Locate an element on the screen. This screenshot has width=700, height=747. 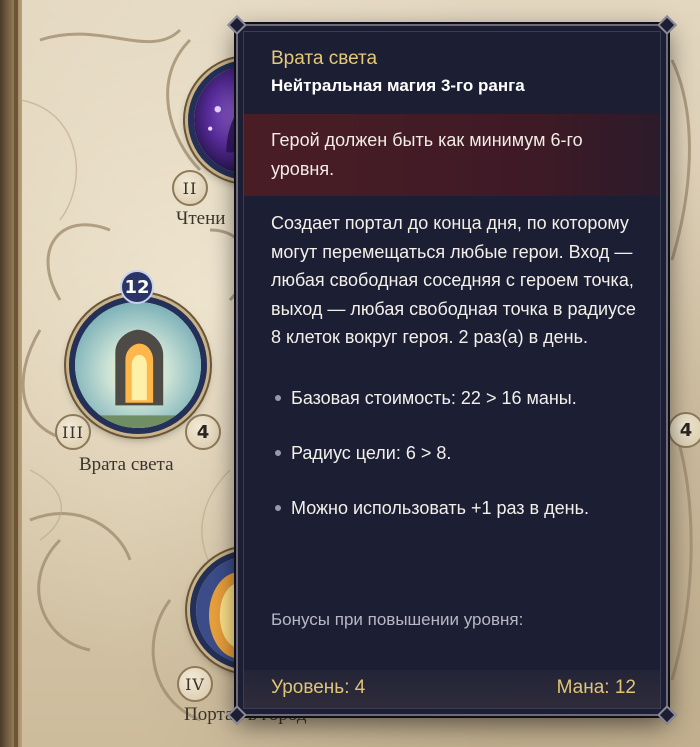
tooltip-bonus-item: Можно использовать +1 раз в день. is located at coordinates (440, 508).